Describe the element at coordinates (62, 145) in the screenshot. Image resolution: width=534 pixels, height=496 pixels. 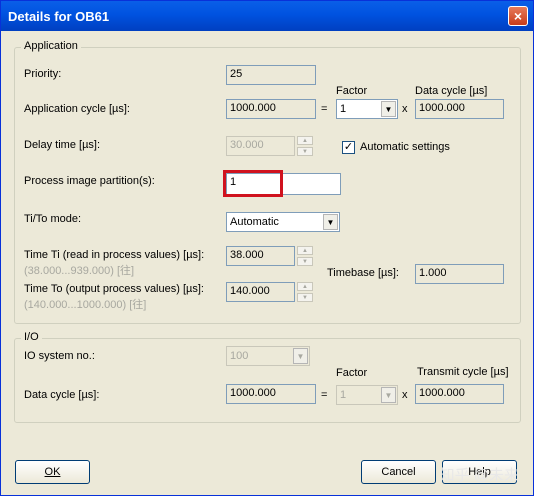
I see `delay-time-label: Delay time [µs]:` at that location.